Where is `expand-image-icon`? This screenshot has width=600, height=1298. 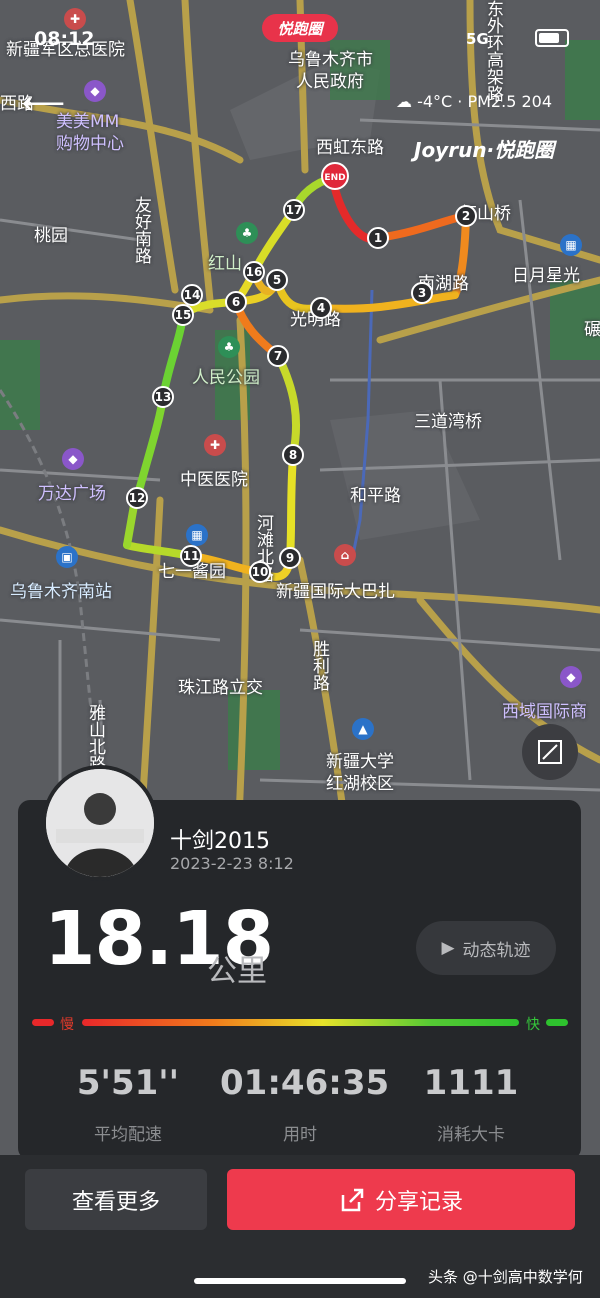 expand-image-icon is located at coordinates (550, 752).